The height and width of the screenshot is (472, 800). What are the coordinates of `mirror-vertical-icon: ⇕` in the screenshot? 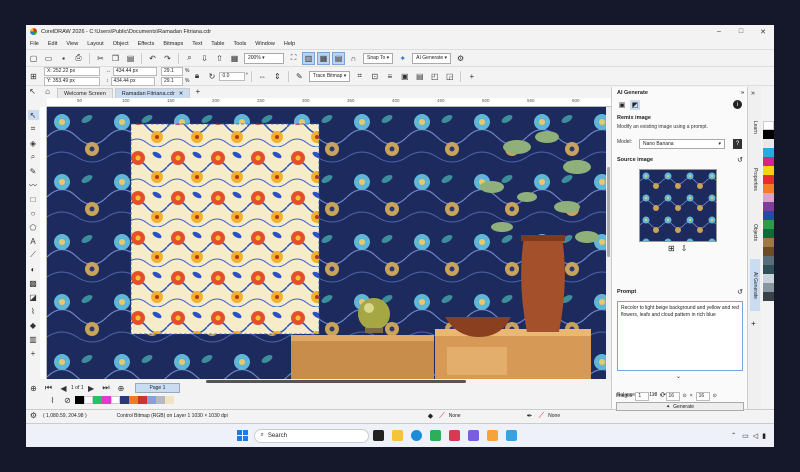 It's located at (277, 76).